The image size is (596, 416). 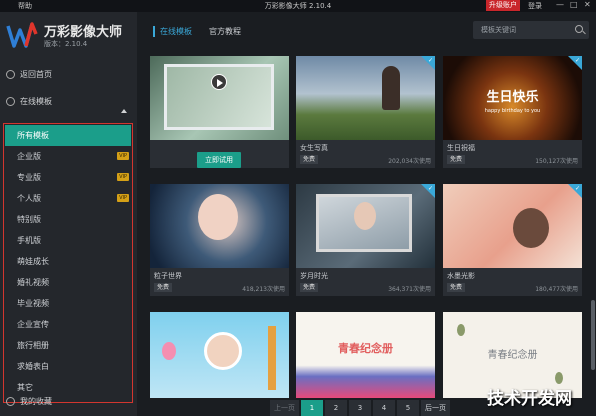 I want to click on try-now-button: 立即试用, so click(x=219, y=160).